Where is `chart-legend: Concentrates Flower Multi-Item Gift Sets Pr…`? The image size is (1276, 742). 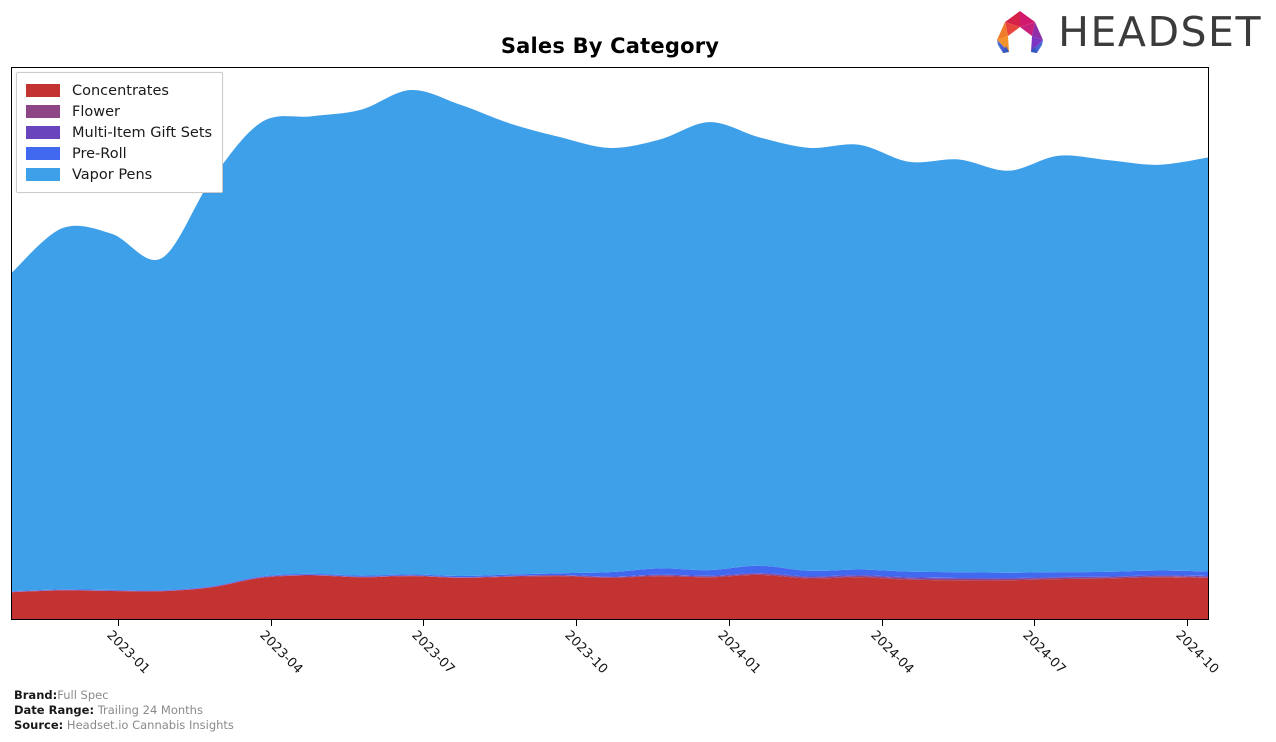
chart-legend: Concentrates Flower Multi-Item Gift Sets Pr… is located at coordinates (120, 132).